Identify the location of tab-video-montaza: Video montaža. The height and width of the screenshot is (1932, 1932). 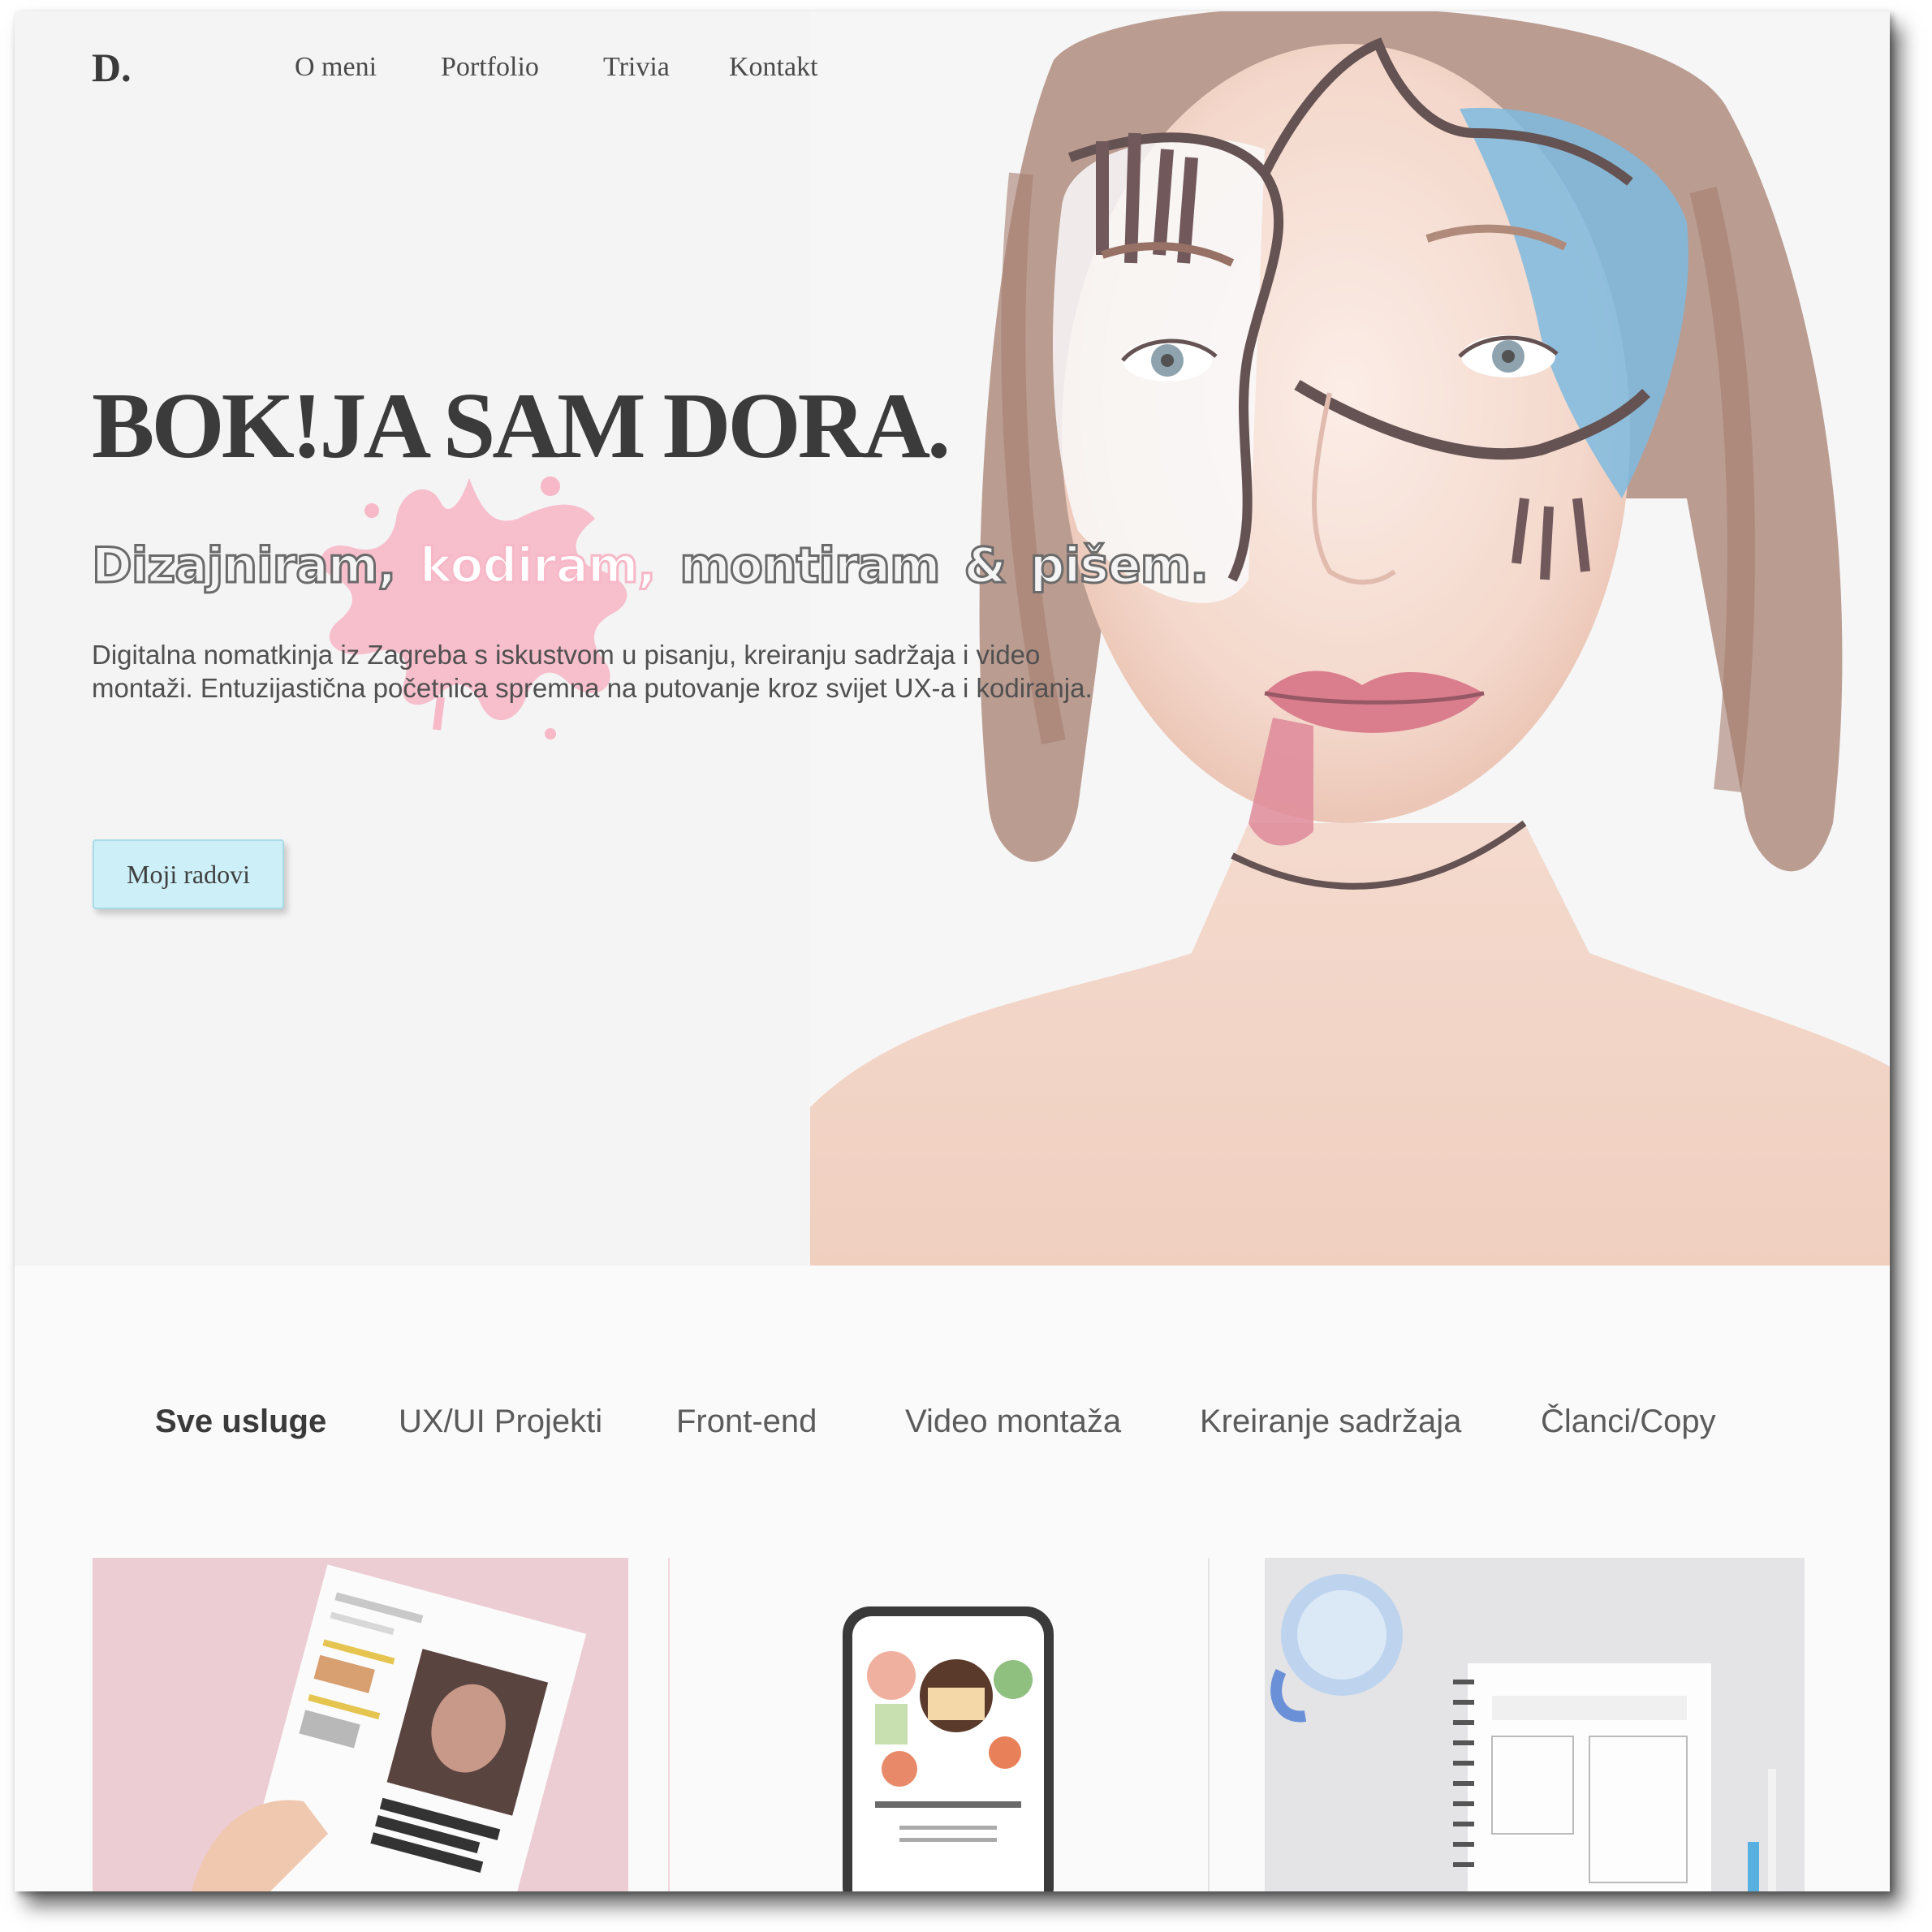
(1013, 1422).